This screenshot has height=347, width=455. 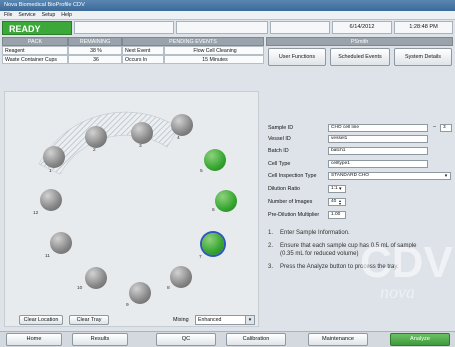 I want to click on time-display: 1:28:48 PM, so click(x=423, y=27).